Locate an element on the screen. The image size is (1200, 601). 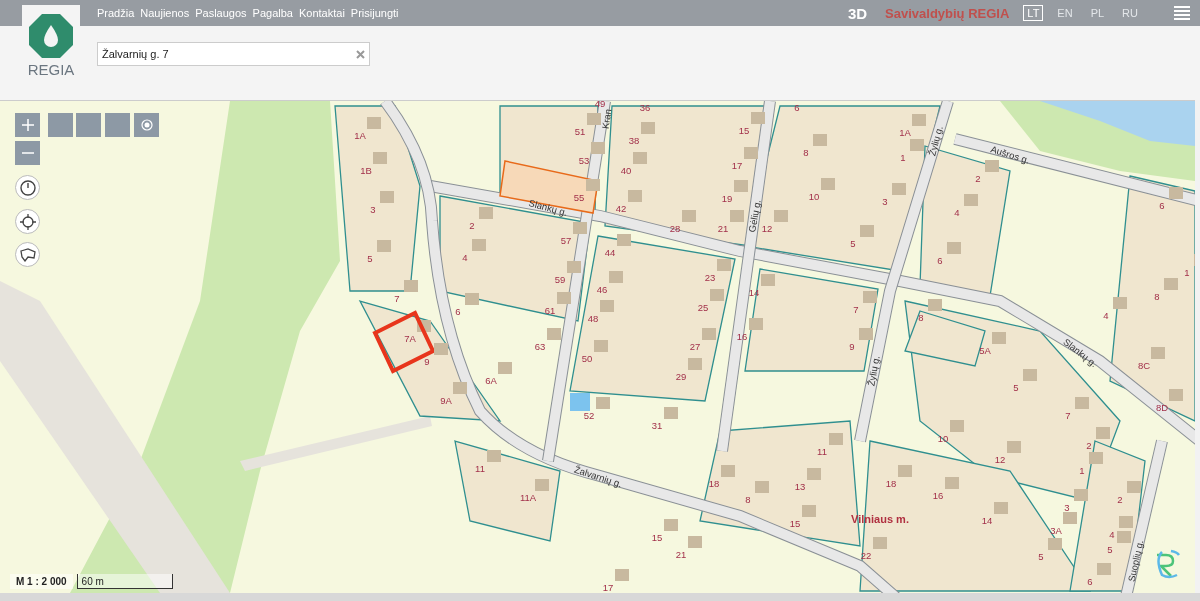
parcel-number: 50 is located at coordinates (587, 358).